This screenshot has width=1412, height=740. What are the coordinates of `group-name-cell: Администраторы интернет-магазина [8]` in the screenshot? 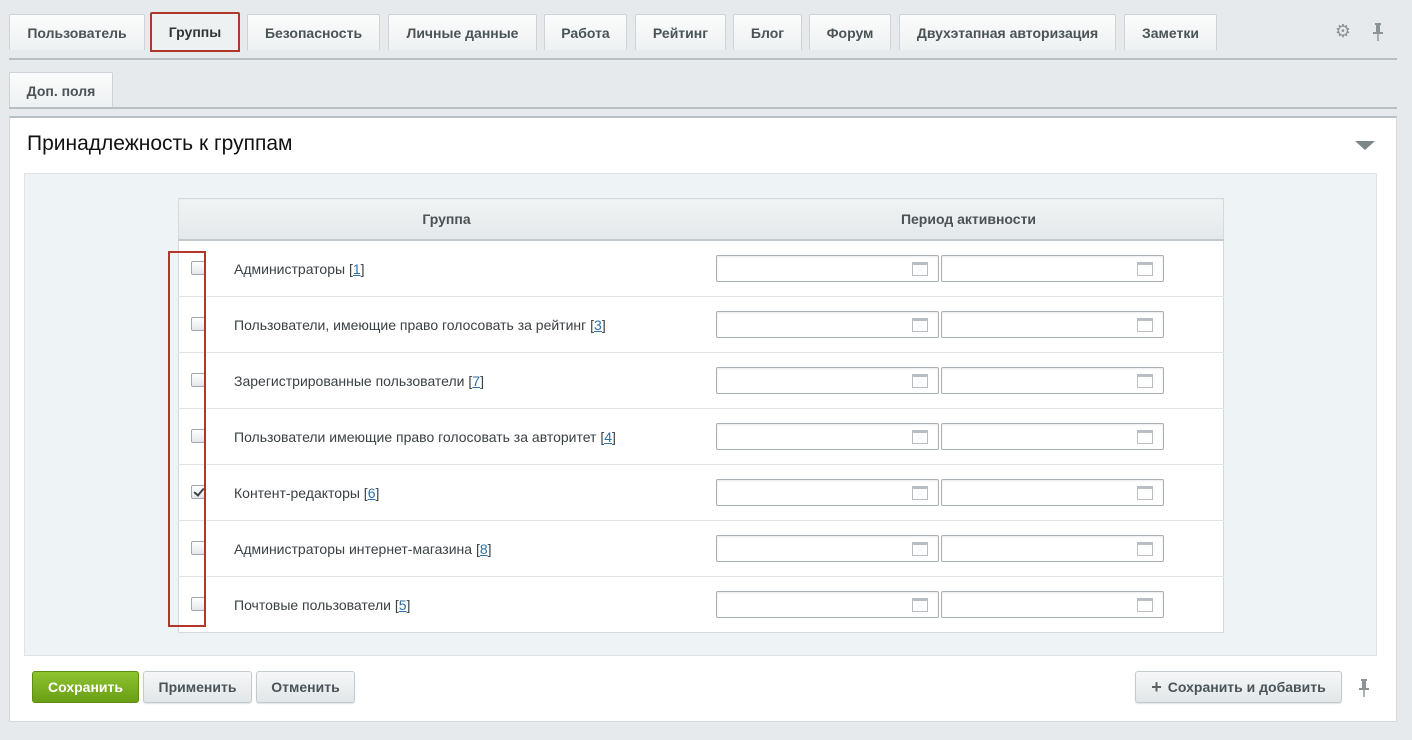 It's located at (465, 548).